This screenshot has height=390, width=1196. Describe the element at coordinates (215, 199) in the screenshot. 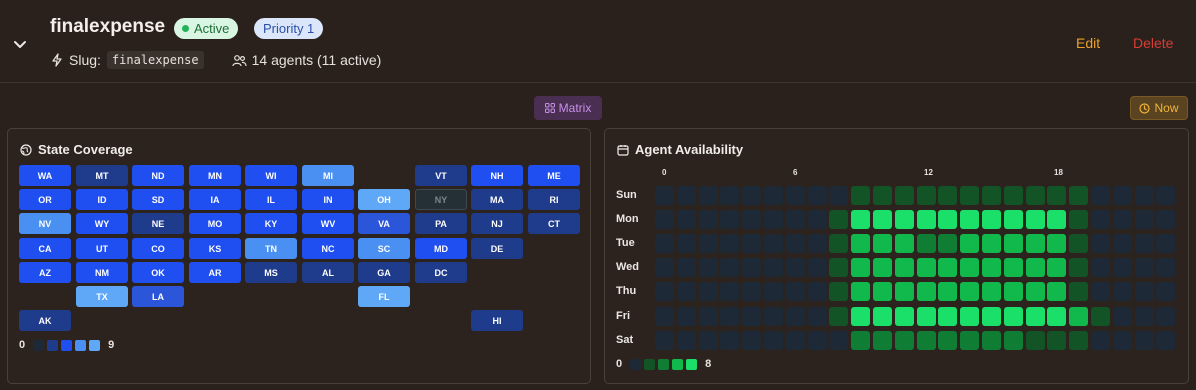

I see `state-tile-ia: IA` at that location.